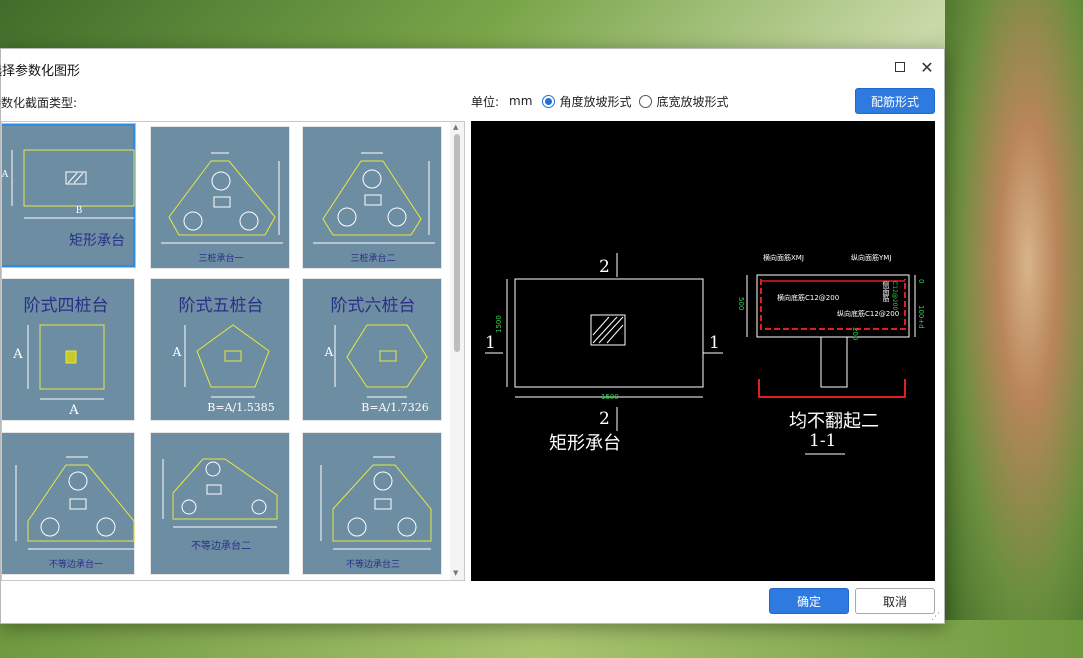  I want to click on gallery-scrollbar: ▲ ▼, so click(457, 351).